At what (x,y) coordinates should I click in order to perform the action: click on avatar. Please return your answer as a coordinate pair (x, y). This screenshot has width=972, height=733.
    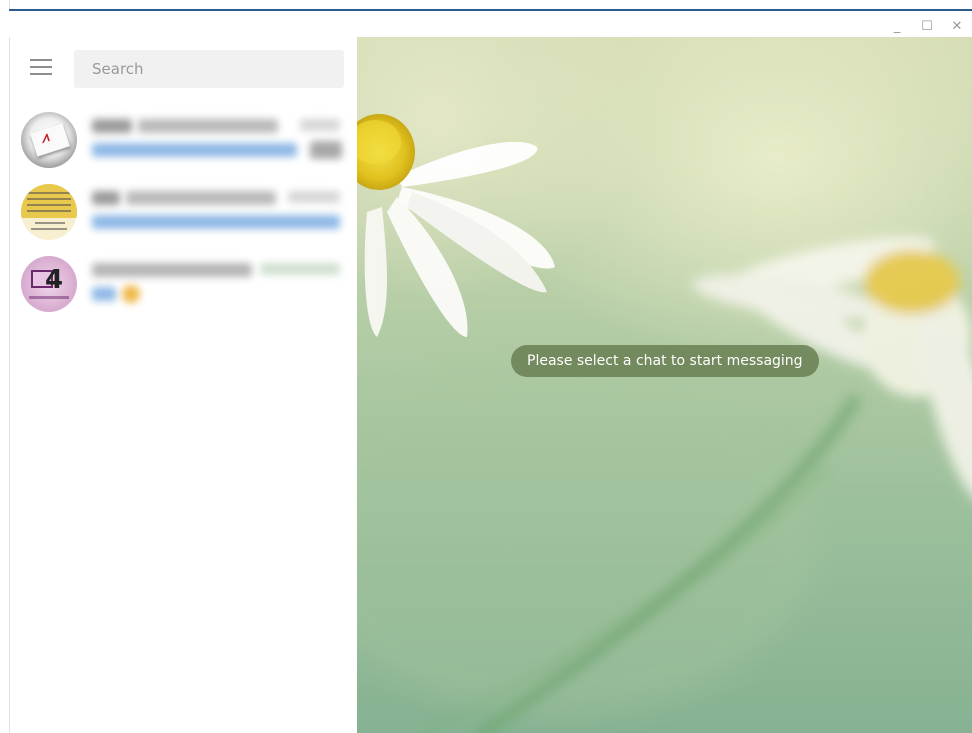
    Looking at the image, I should click on (49, 212).